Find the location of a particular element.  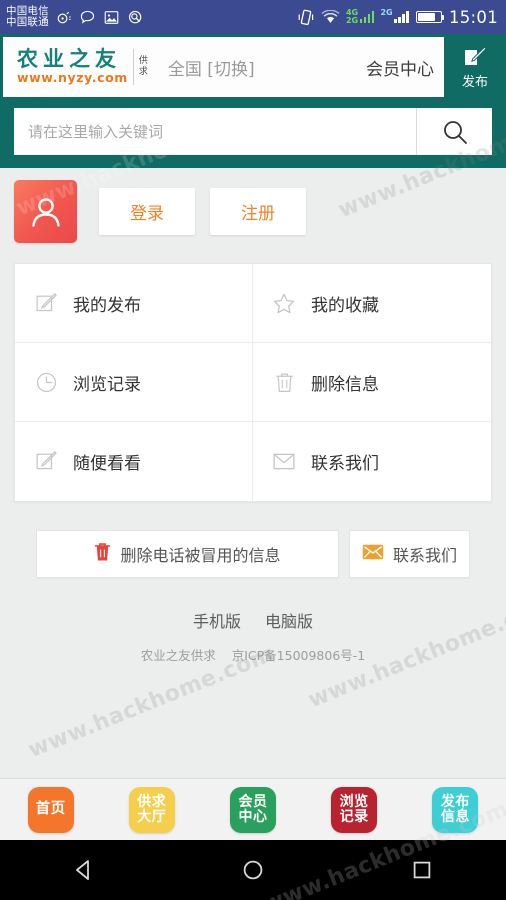

star-icon is located at coordinates (284, 303).